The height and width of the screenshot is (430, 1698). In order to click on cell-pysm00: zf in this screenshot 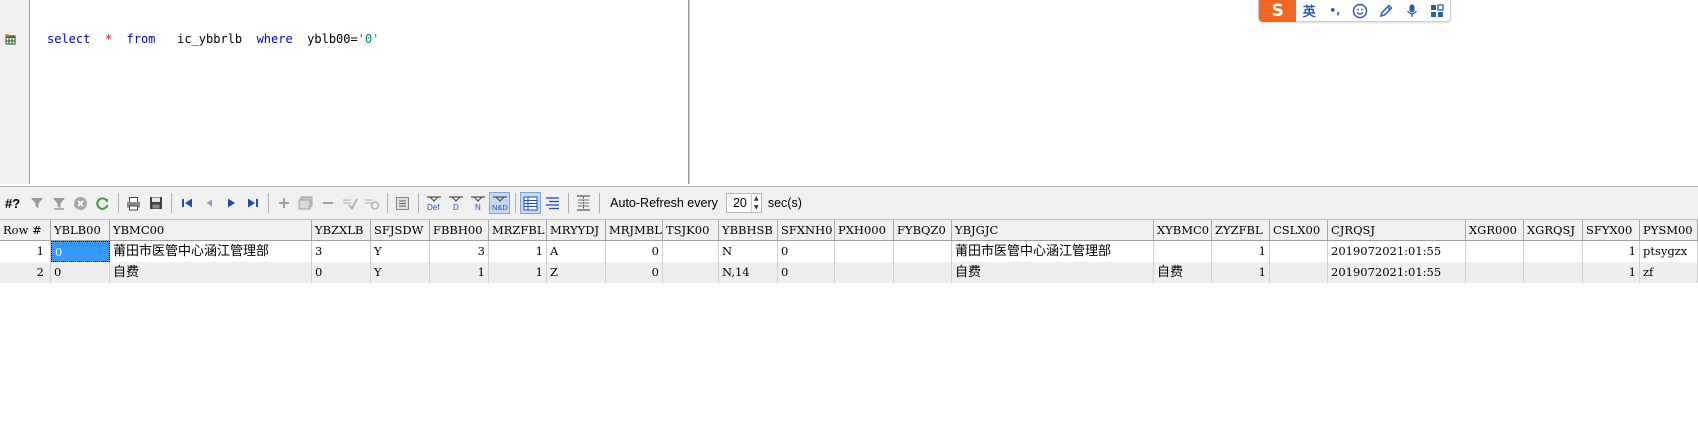, I will do `click(1669, 272)`.